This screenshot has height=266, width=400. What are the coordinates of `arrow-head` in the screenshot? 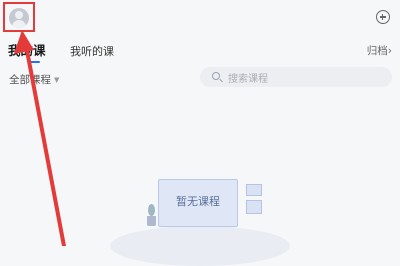 It's located at (24, 42).